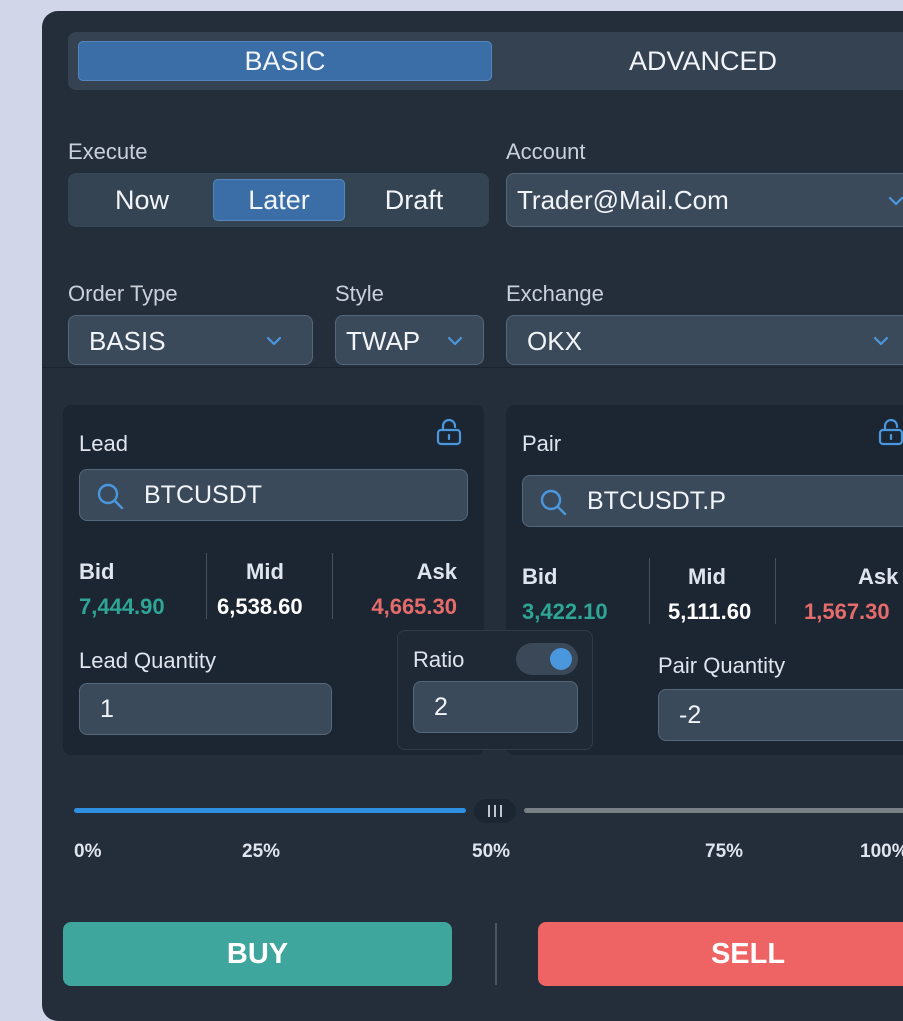 This screenshot has height=1021, width=903. Describe the element at coordinates (472, 367) in the screenshot. I see `section-divider` at that location.